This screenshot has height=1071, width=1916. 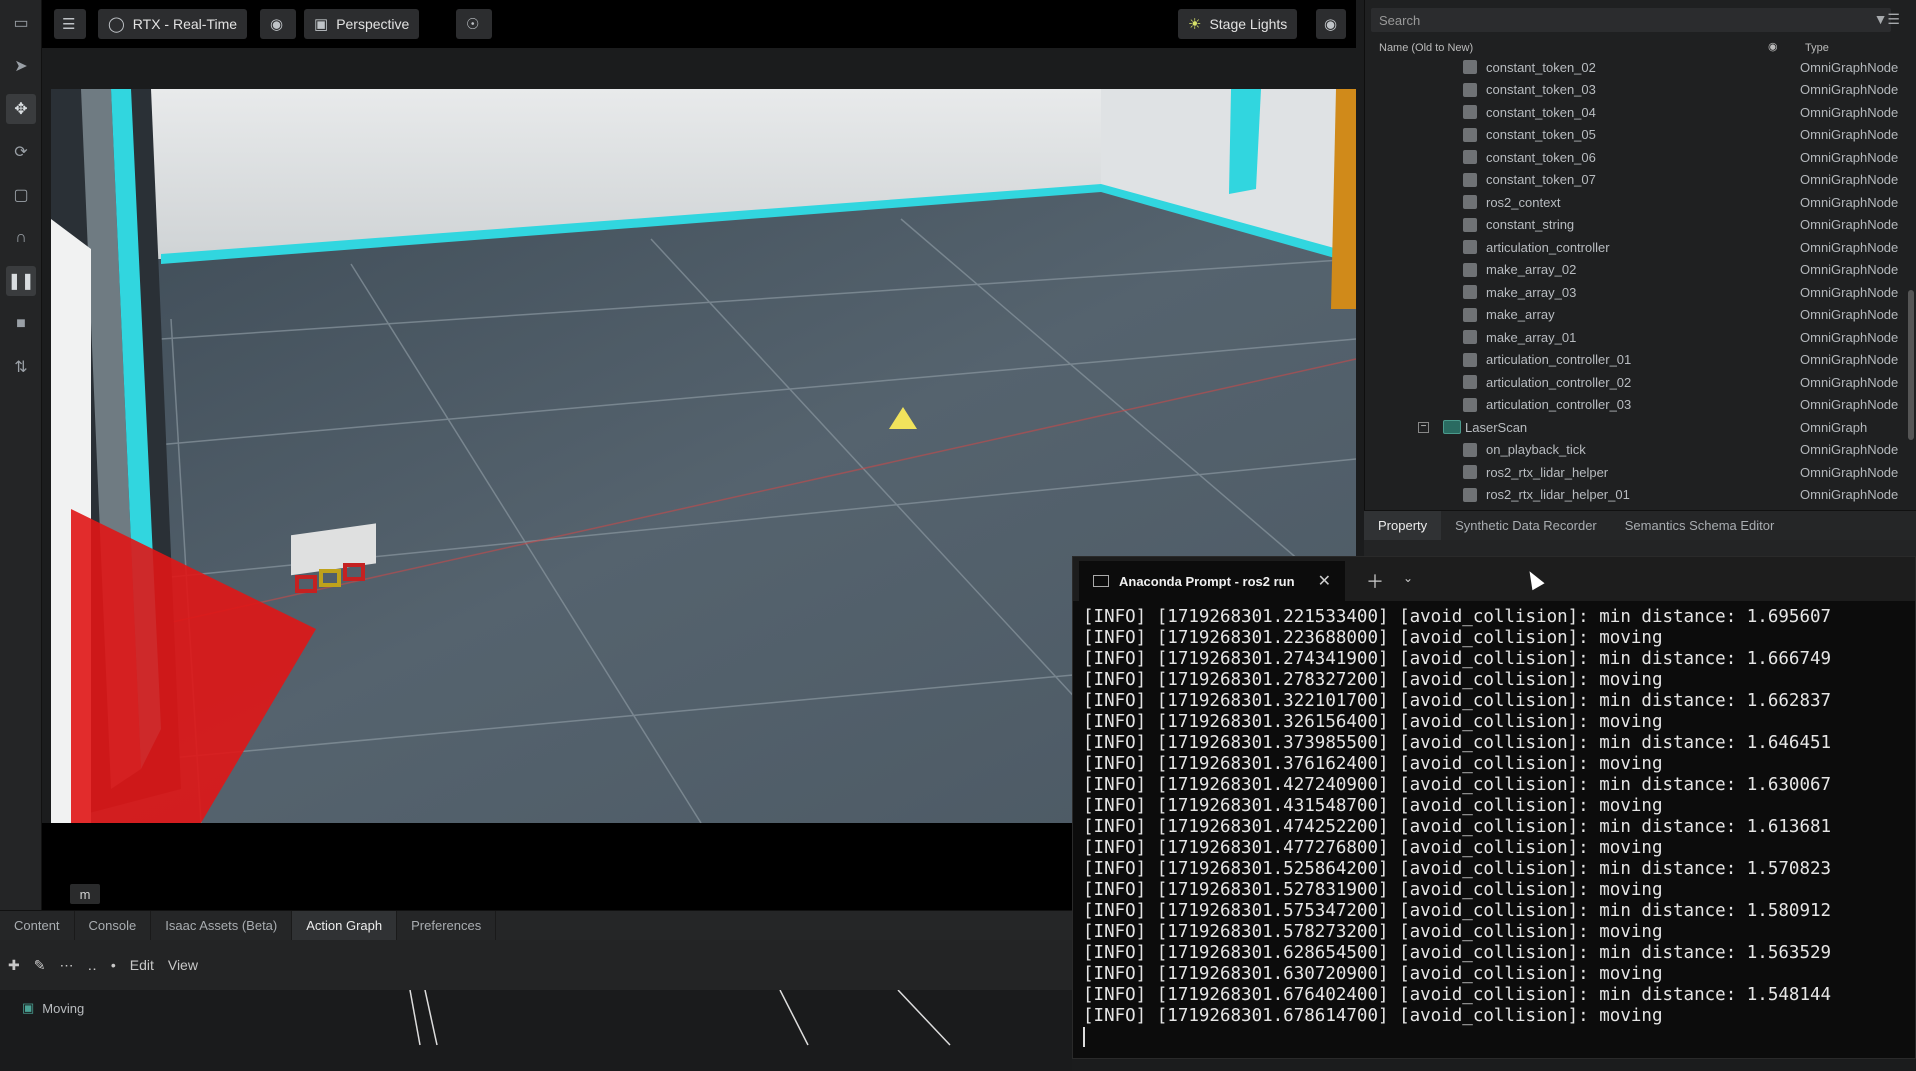 I want to click on text-cursor, so click(x=1084, y=1037).